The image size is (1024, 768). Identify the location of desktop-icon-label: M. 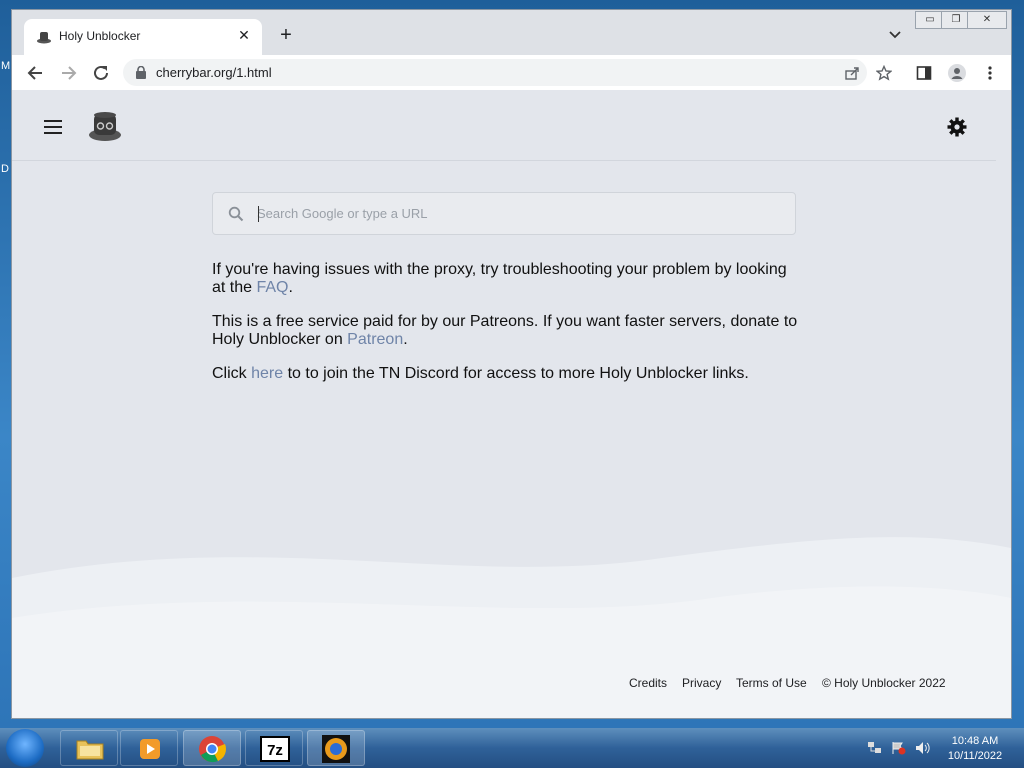
(6, 66).